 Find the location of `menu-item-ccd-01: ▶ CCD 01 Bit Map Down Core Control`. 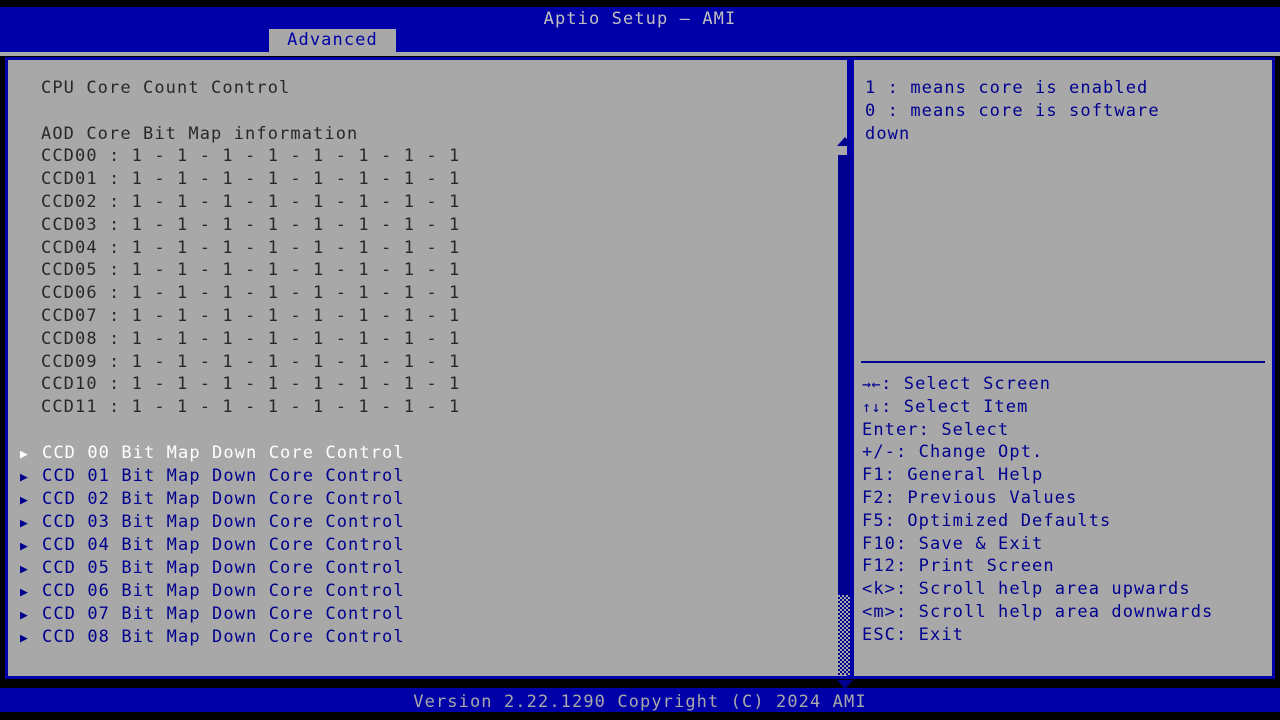

menu-item-ccd-01: ▶ CCD 01 Bit Map Down Core Control is located at coordinates (415, 476).